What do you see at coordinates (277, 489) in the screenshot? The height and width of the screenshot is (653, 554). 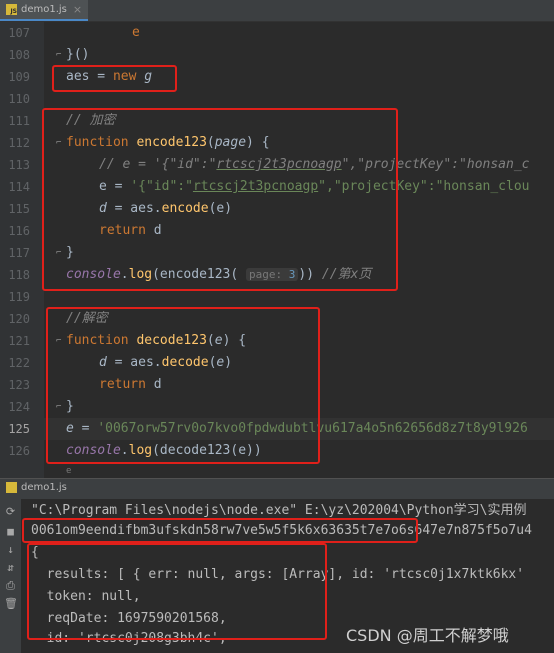 I see `run-tab-bar: demo1.js` at bounding box center [277, 489].